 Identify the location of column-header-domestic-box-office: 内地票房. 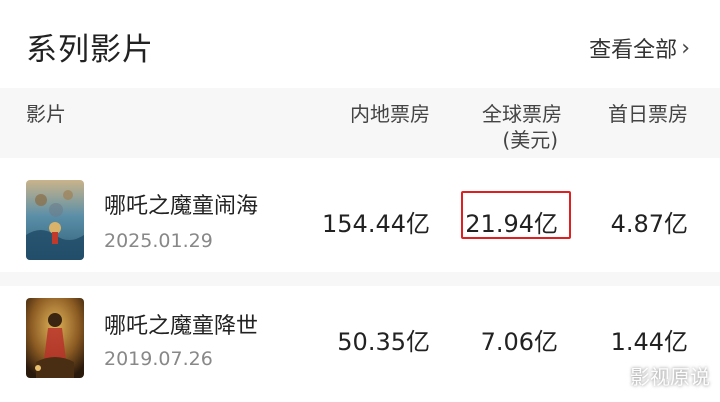
(390, 114).